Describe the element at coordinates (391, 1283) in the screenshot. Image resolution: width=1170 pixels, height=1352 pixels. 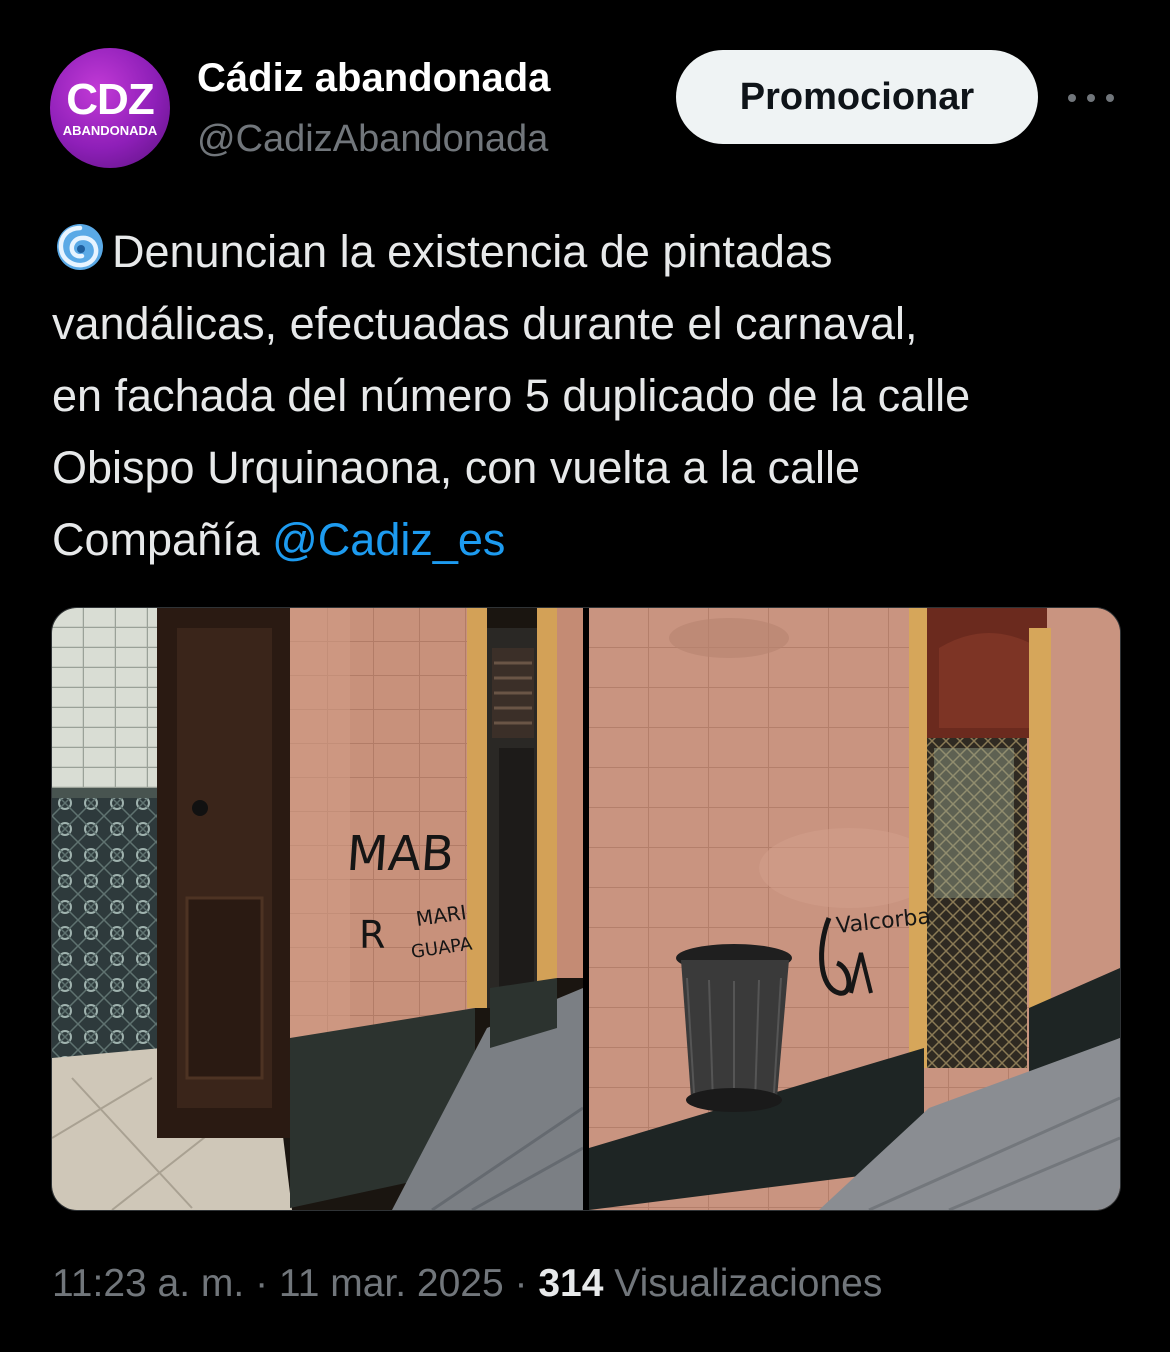
I see `tweet-date: 11 mar. 2025` at that location.